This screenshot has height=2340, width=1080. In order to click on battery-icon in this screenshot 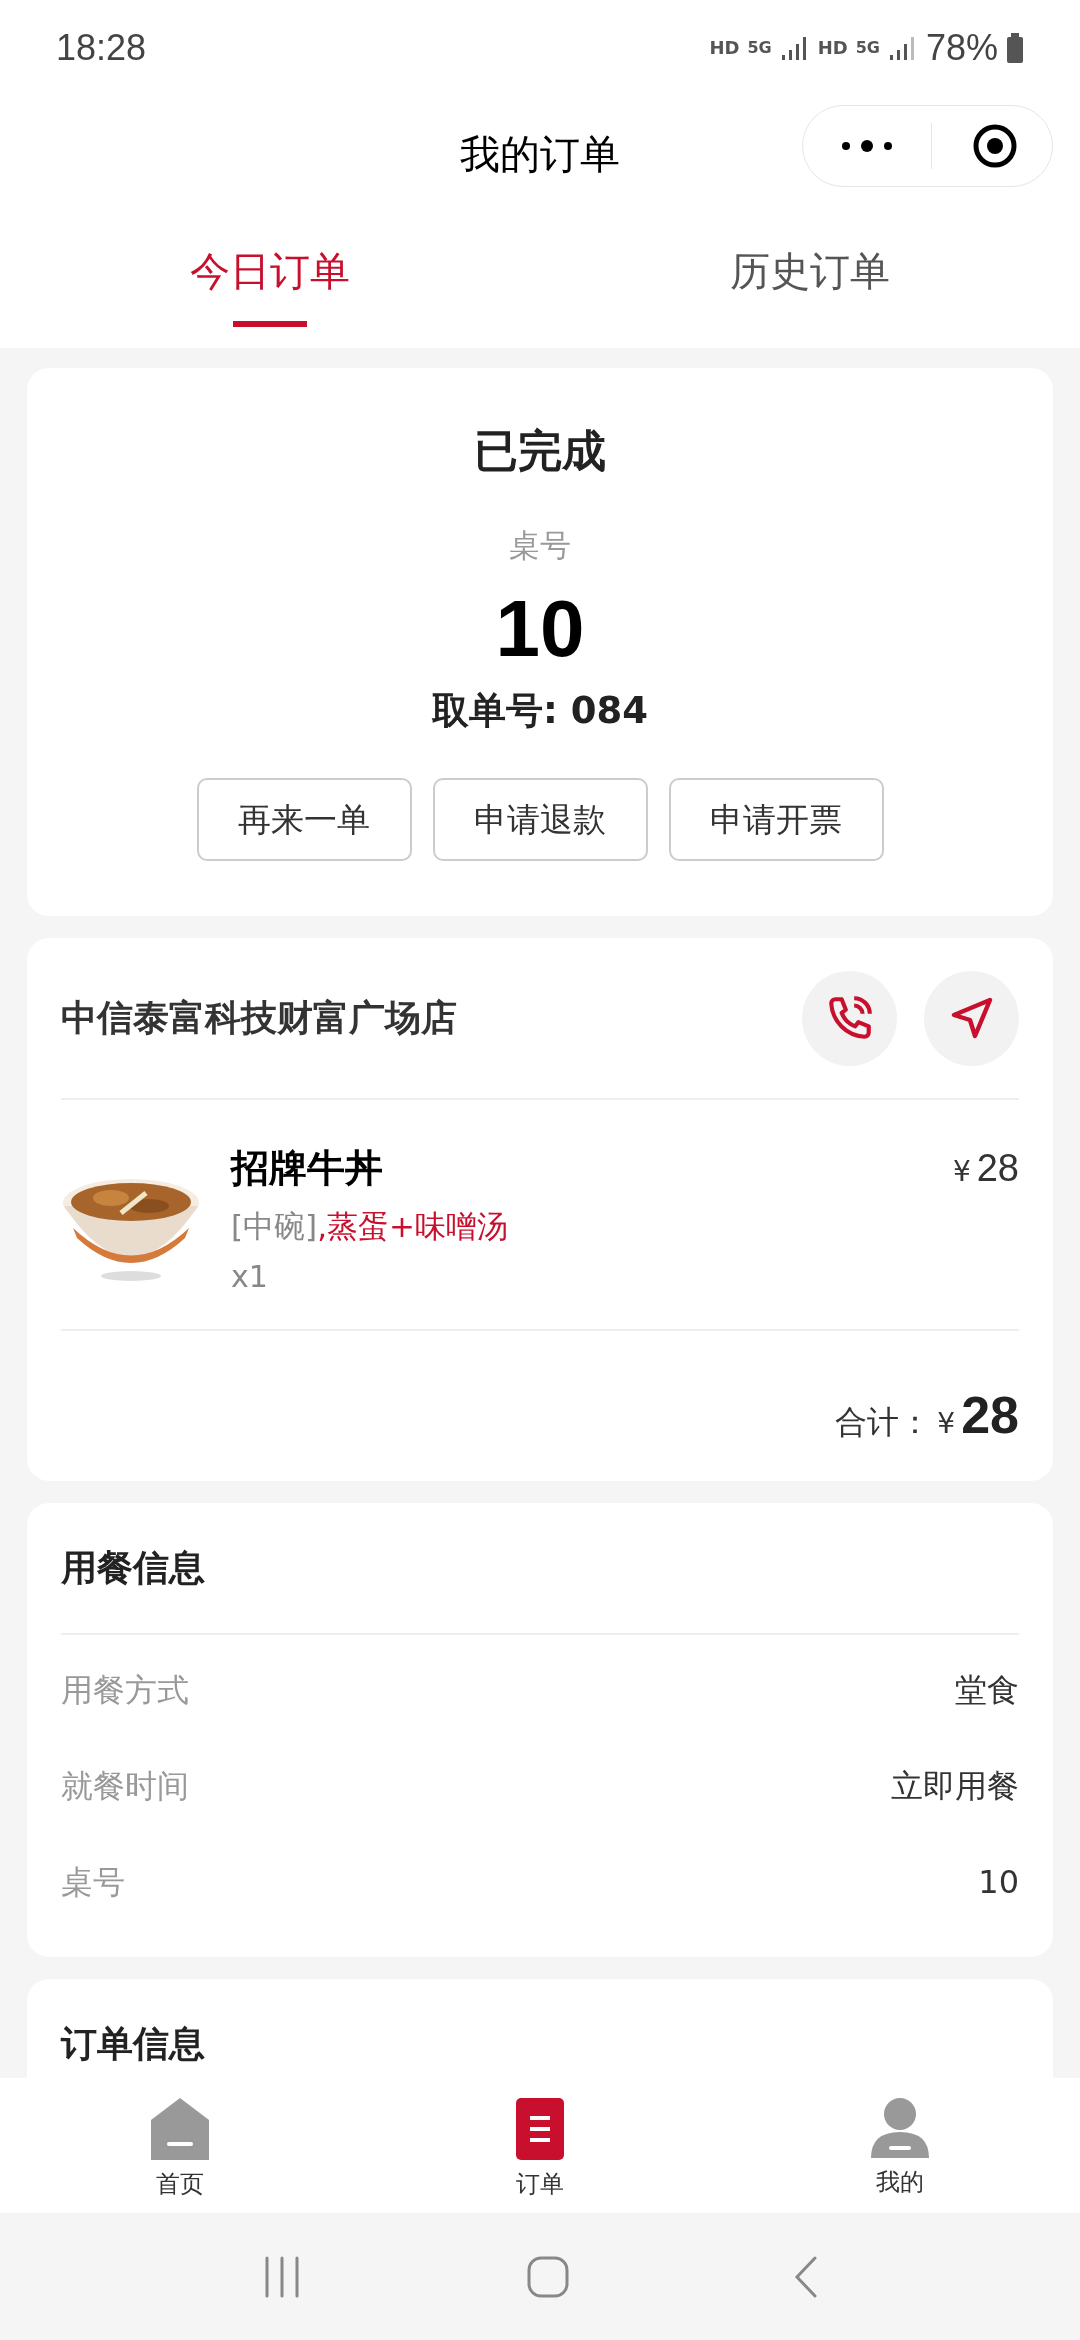, I will do `click(1015, 47)`.